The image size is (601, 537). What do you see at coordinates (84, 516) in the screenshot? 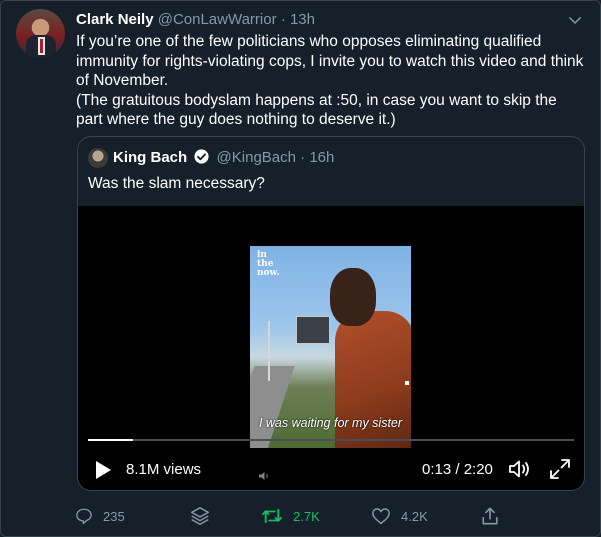
I see `reply-icon` at bounding box center [84, 516].